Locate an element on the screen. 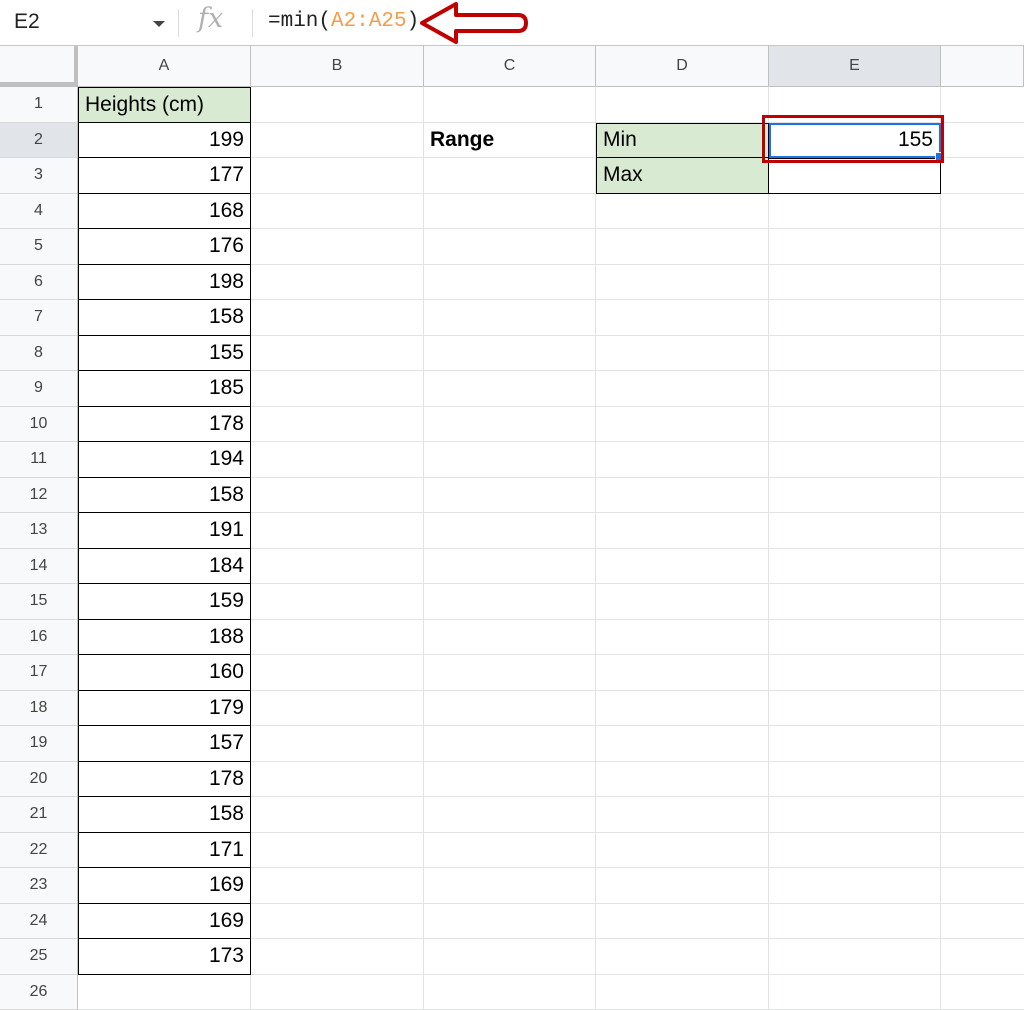  row-header-12: 12 is located at coordinates (39, 496).